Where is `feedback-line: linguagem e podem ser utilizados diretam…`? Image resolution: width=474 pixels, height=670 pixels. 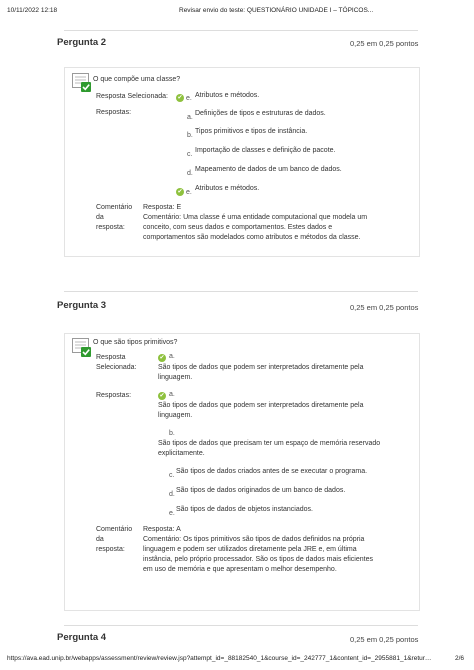
feedback-line: linguagem e podem ser utilizados diretam… is located at coordinates (250, 549).